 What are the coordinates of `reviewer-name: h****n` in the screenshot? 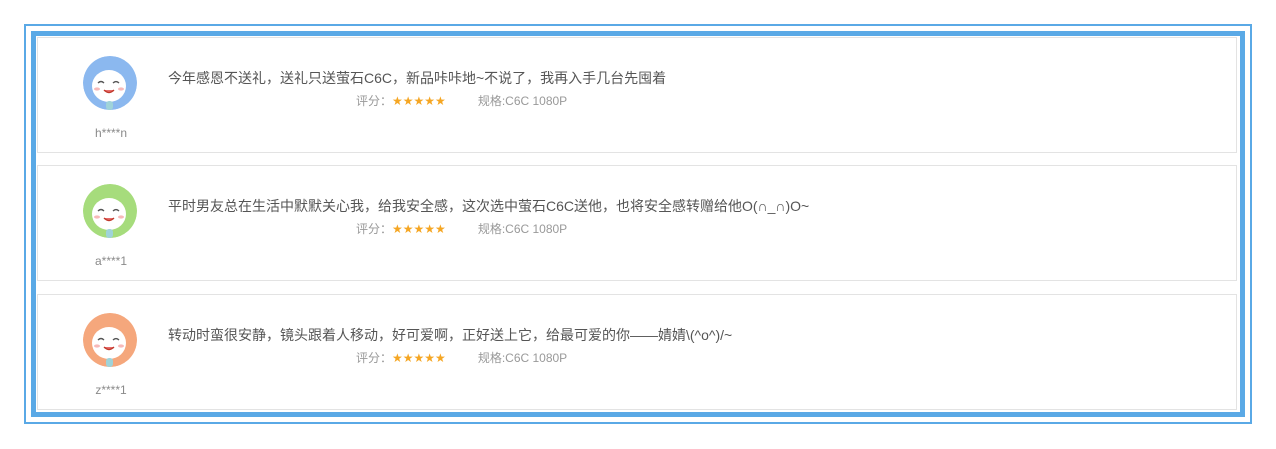 It's located at (111, 133).